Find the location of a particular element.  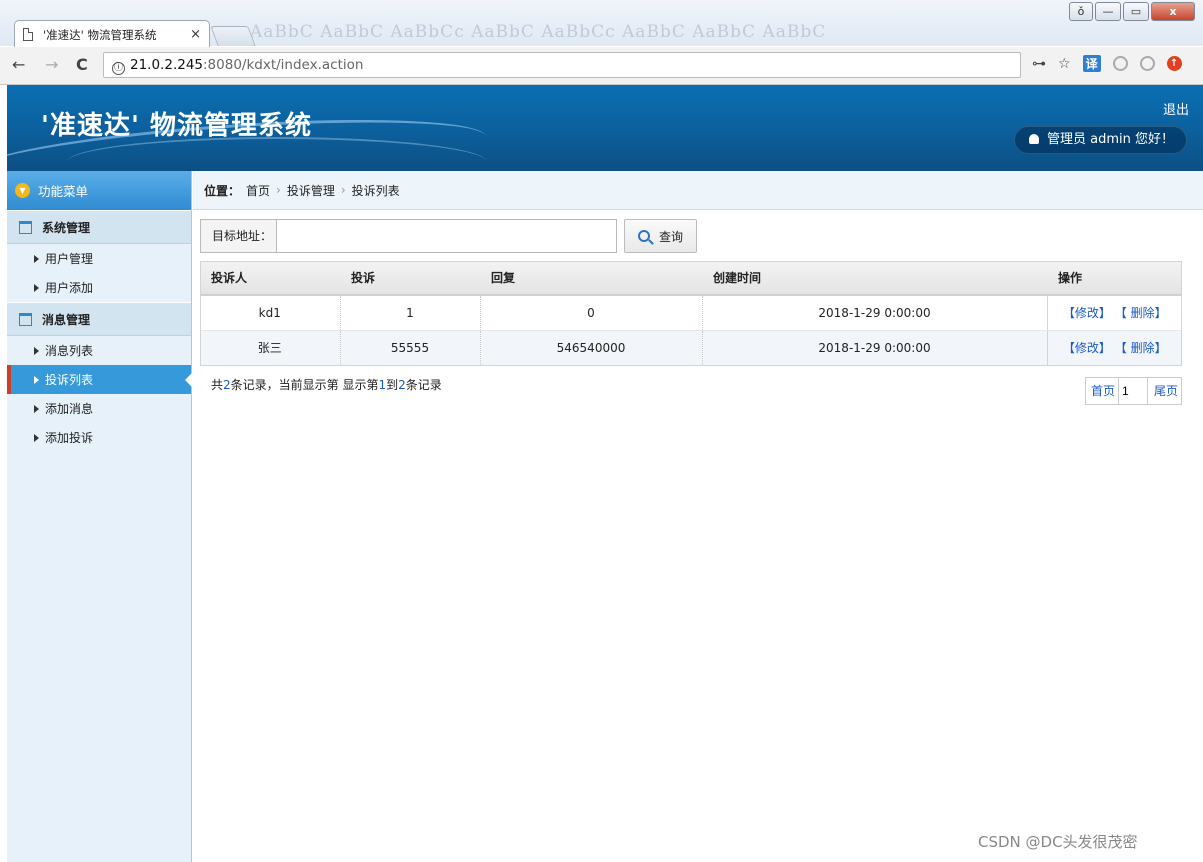

breadcrumb-home: 首页 is located at coordinates (258, 190).